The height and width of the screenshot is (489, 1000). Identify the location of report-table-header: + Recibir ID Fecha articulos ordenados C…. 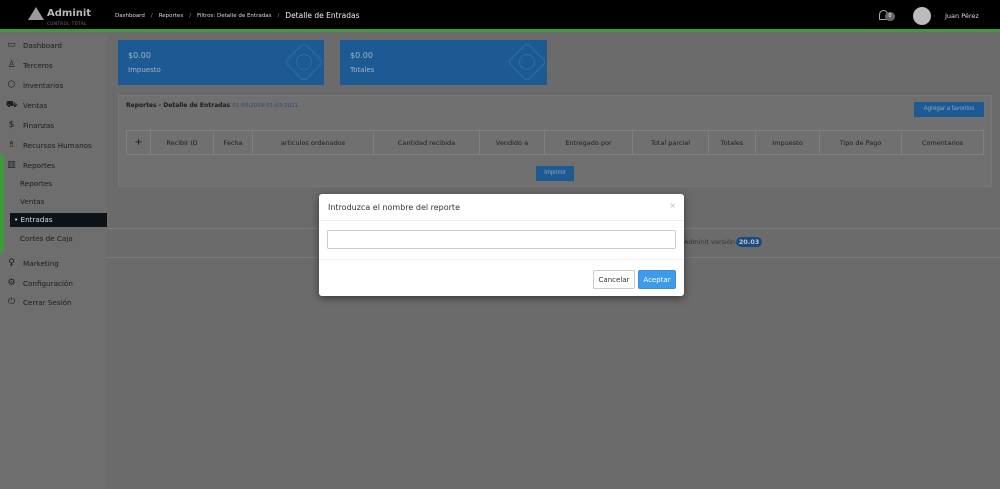
(555, 142).